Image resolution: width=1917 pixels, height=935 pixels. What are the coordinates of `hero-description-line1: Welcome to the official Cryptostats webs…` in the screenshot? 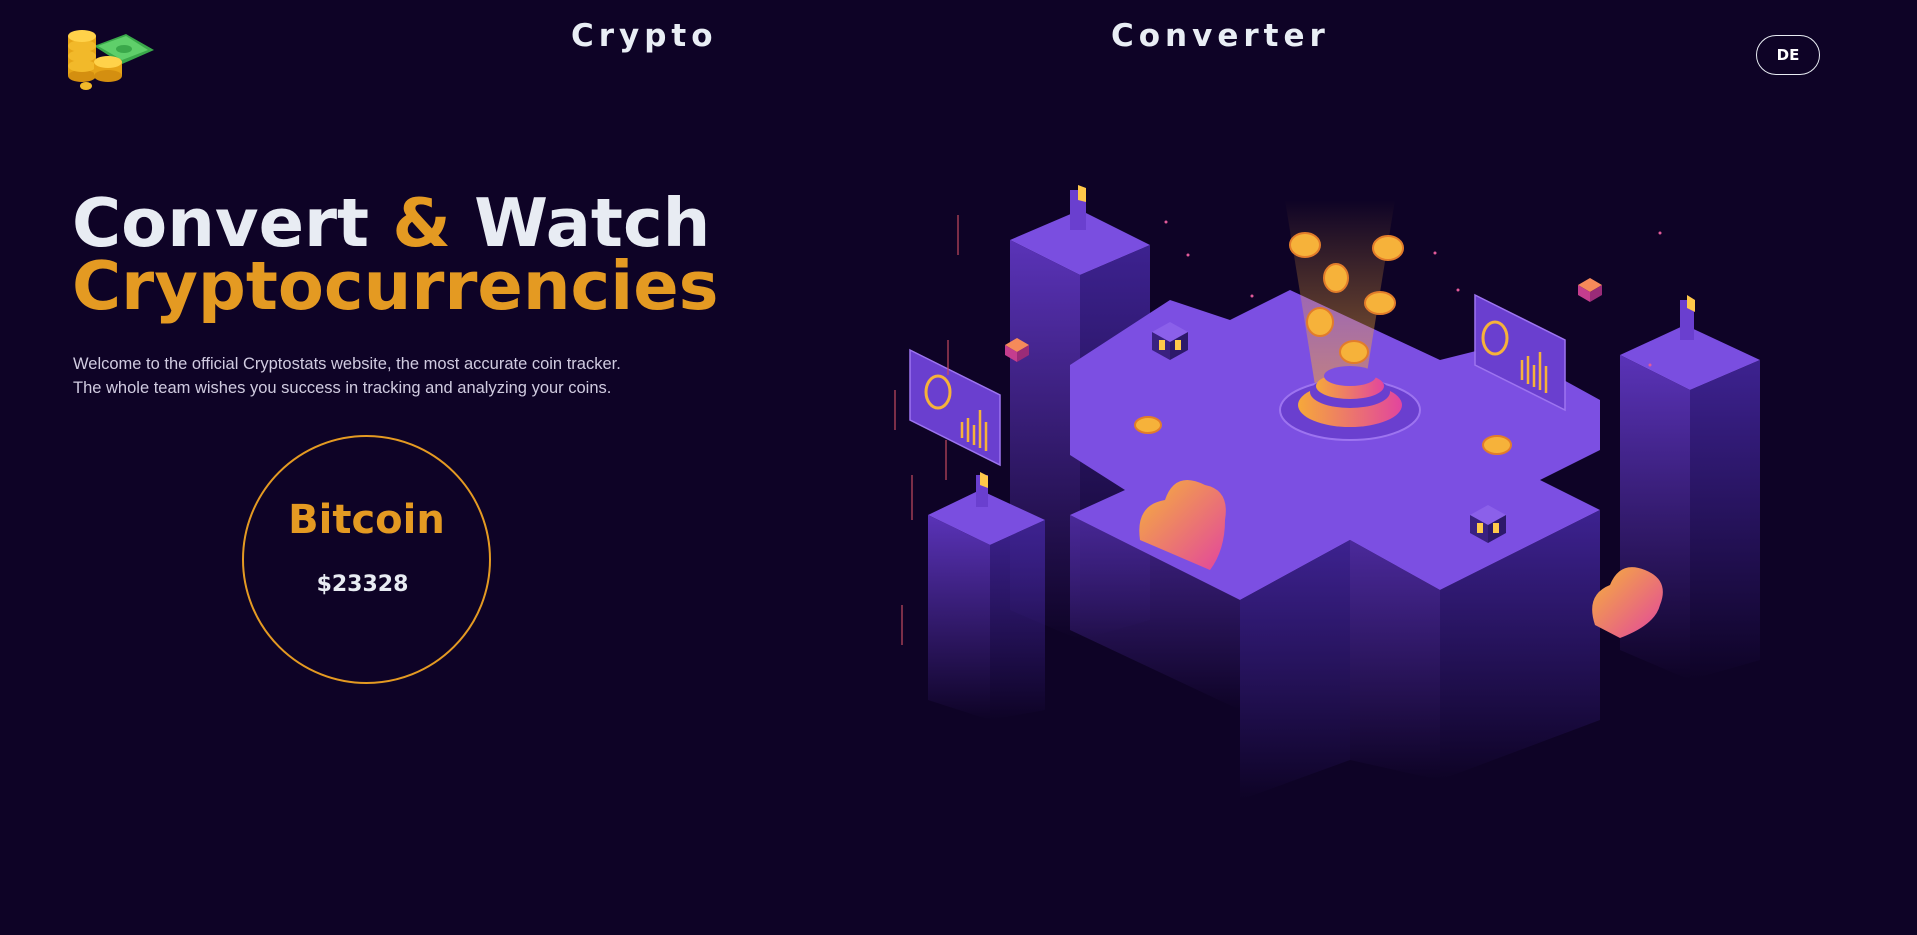 It's located at (347, 364).